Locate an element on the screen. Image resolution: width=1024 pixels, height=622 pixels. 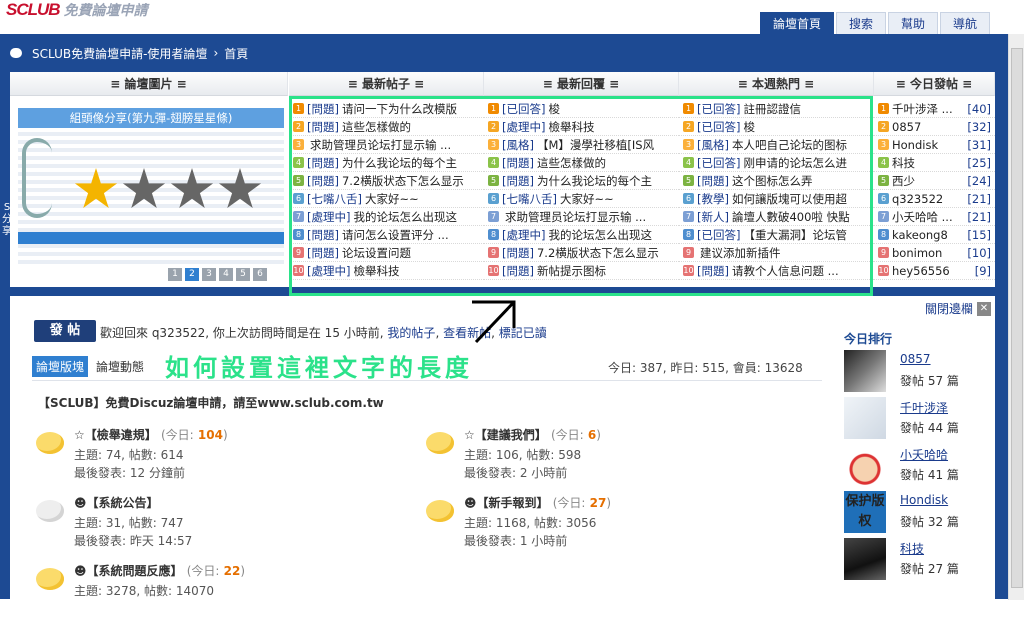
thread-row: 1 [已回答] 註冊認證信 is located at coordinates (776, 109).